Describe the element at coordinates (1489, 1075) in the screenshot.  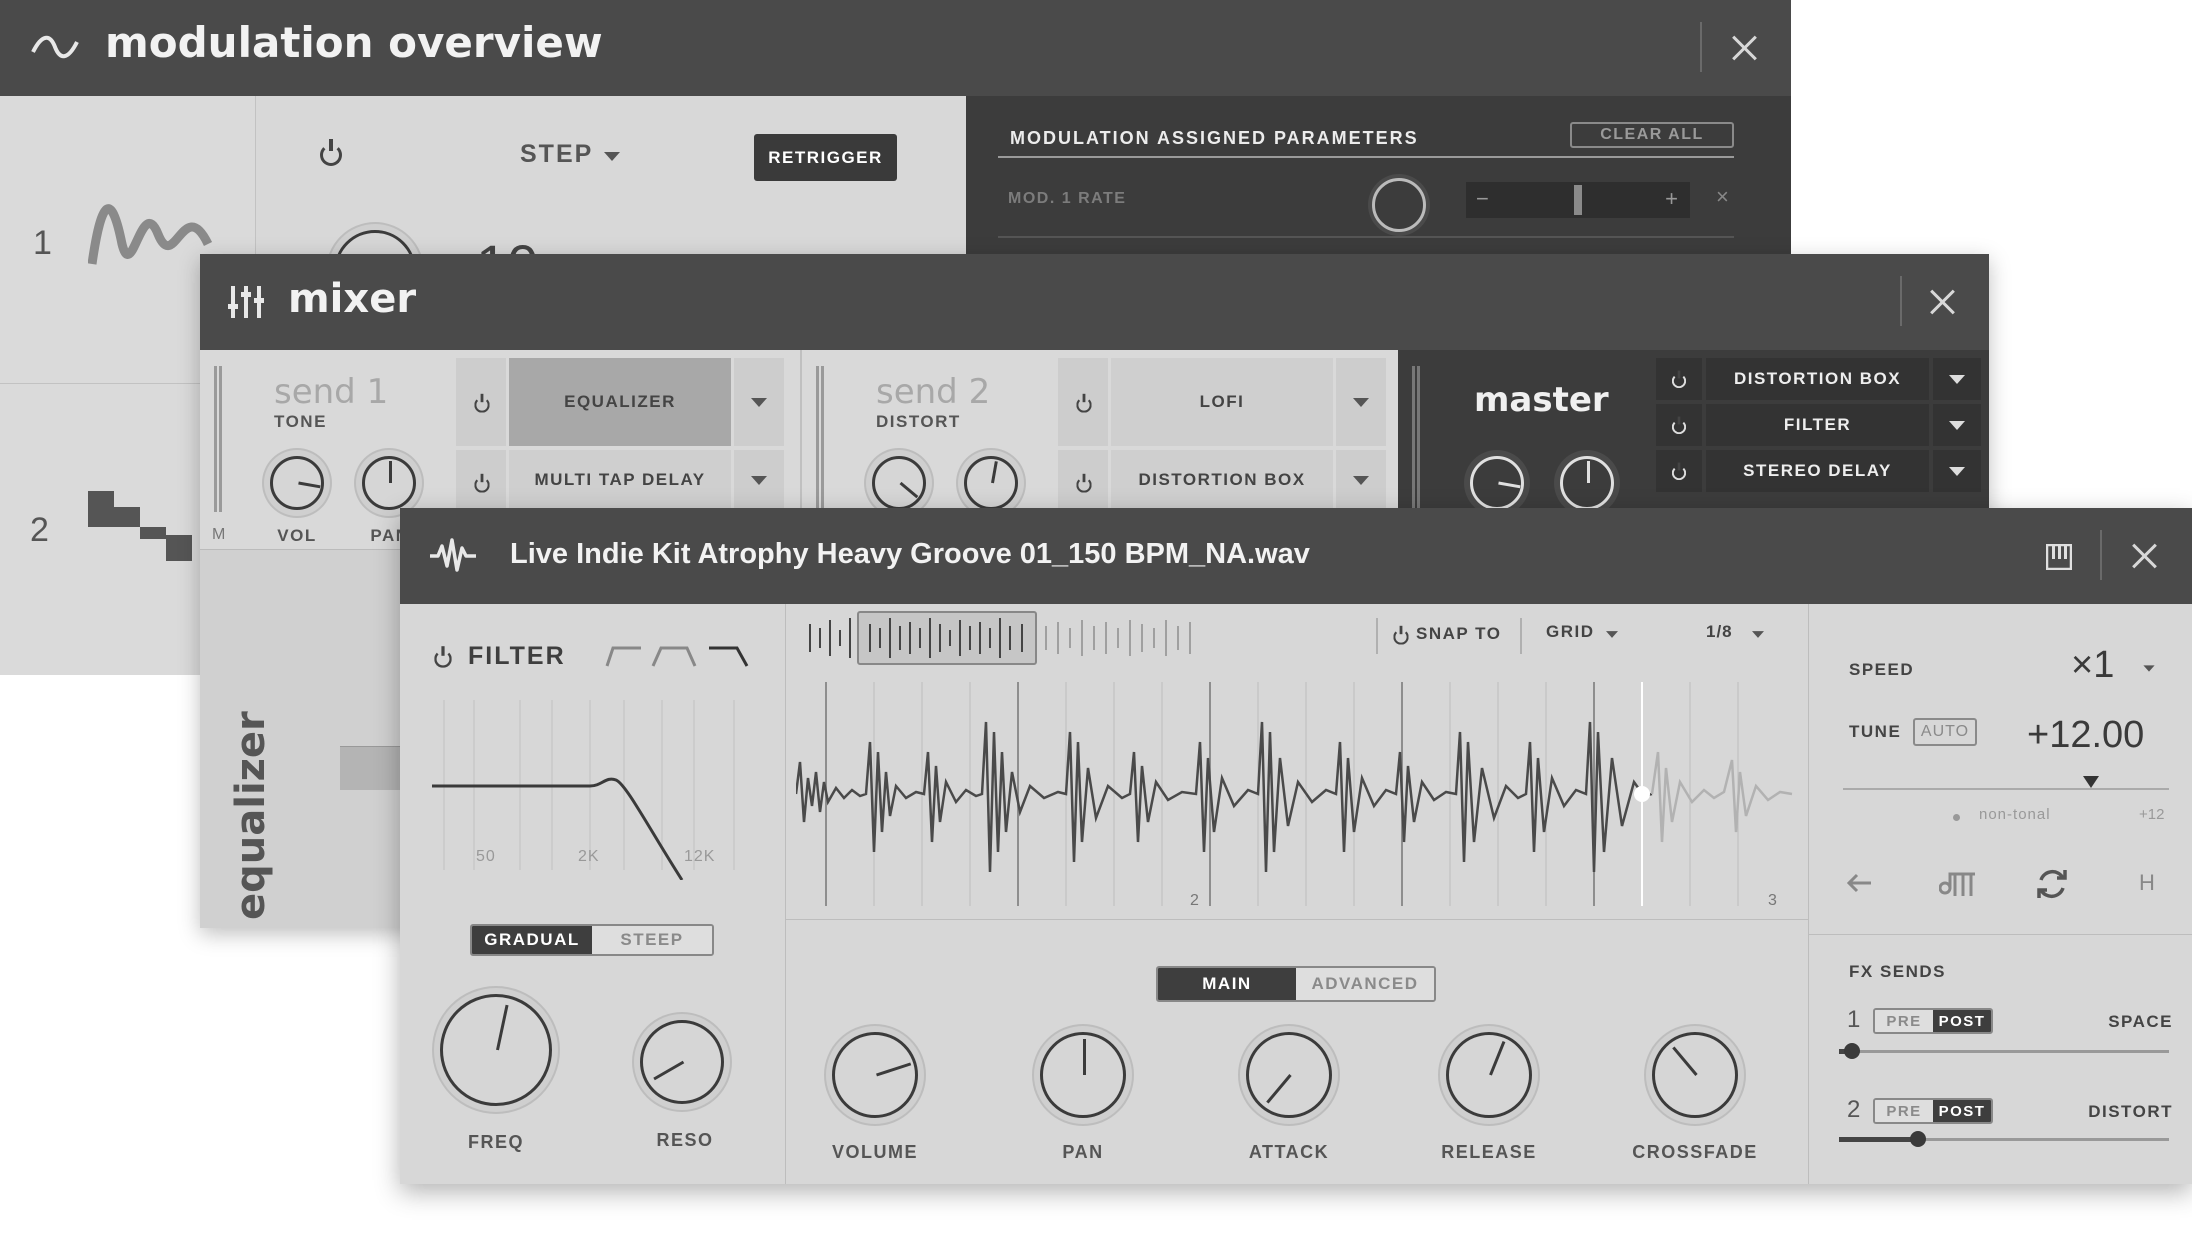
I see `release-knob` at that location.